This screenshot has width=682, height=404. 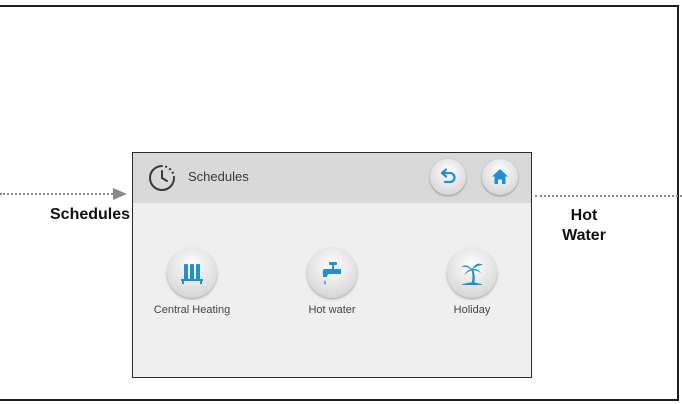 I want to click on palm-tree-icon, so click(x=472, y=274).